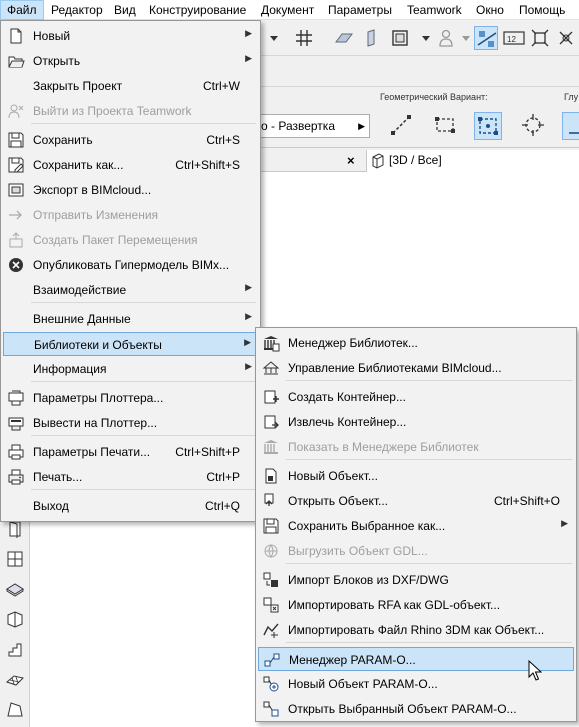 The image size is (579, 727). I want to click on geometry-line-icon, so click(402, 126).